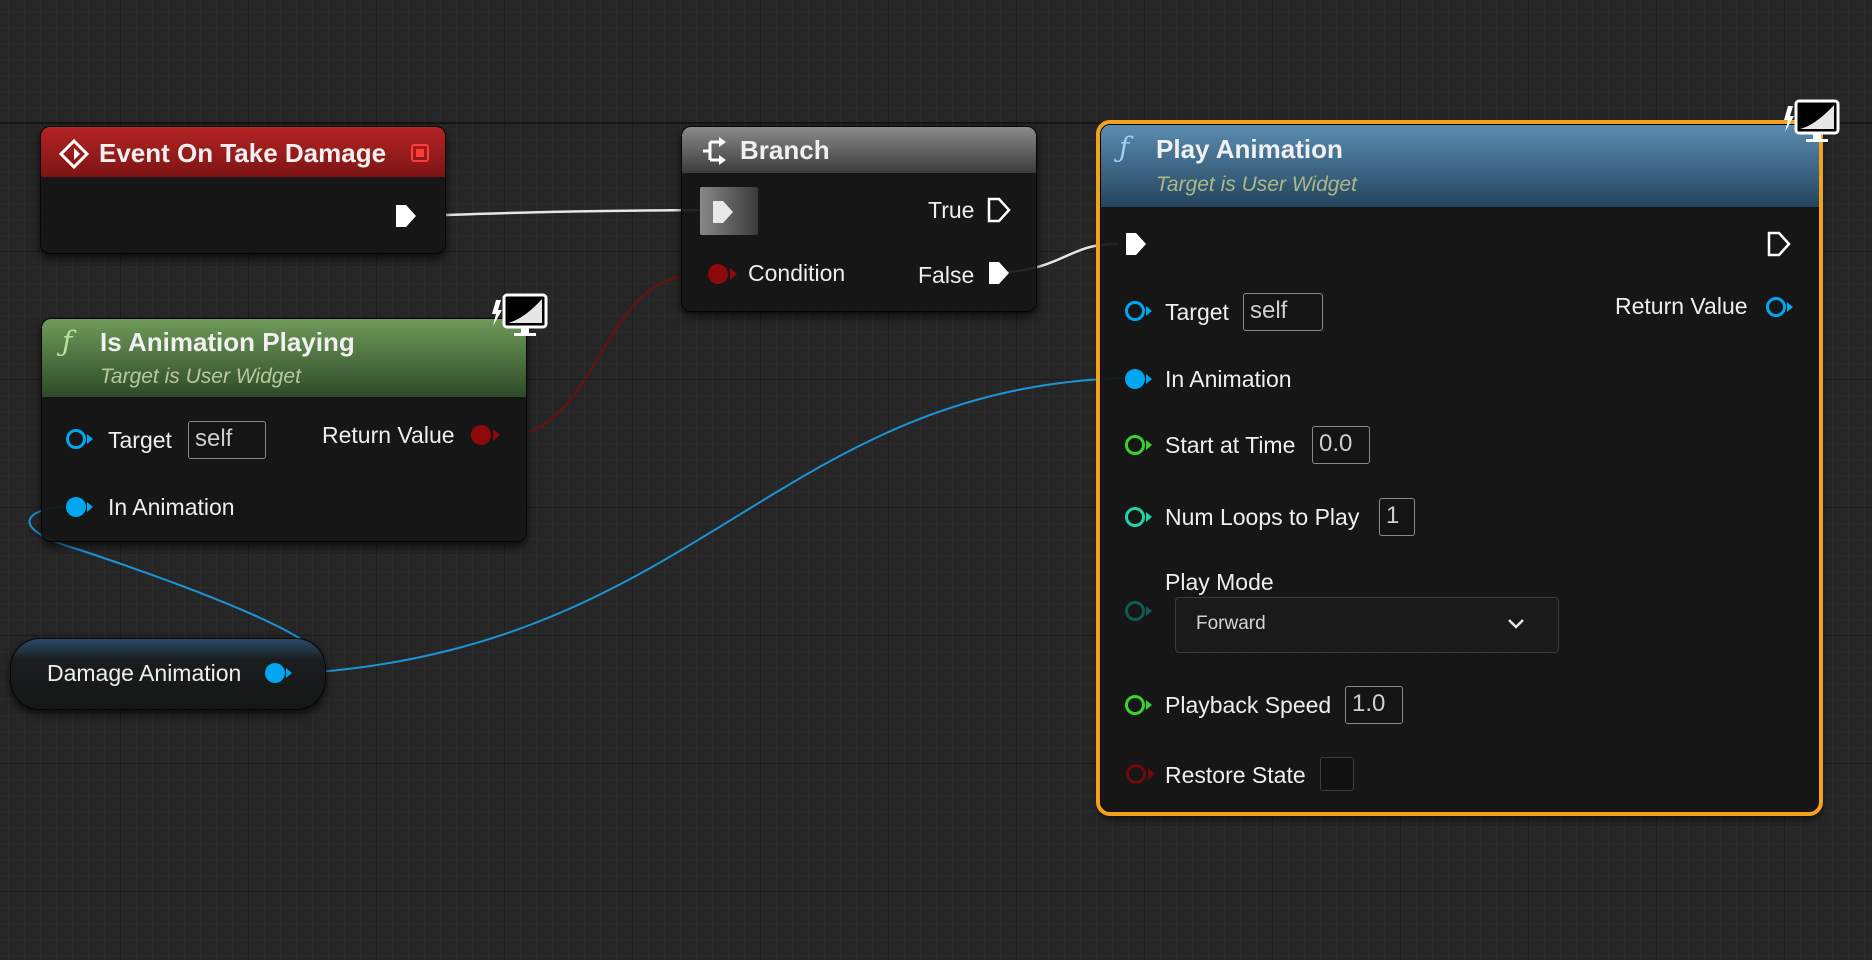 The image size is (1872, 960). I want to click on branch-true-exec-pin, so click(999, 210).